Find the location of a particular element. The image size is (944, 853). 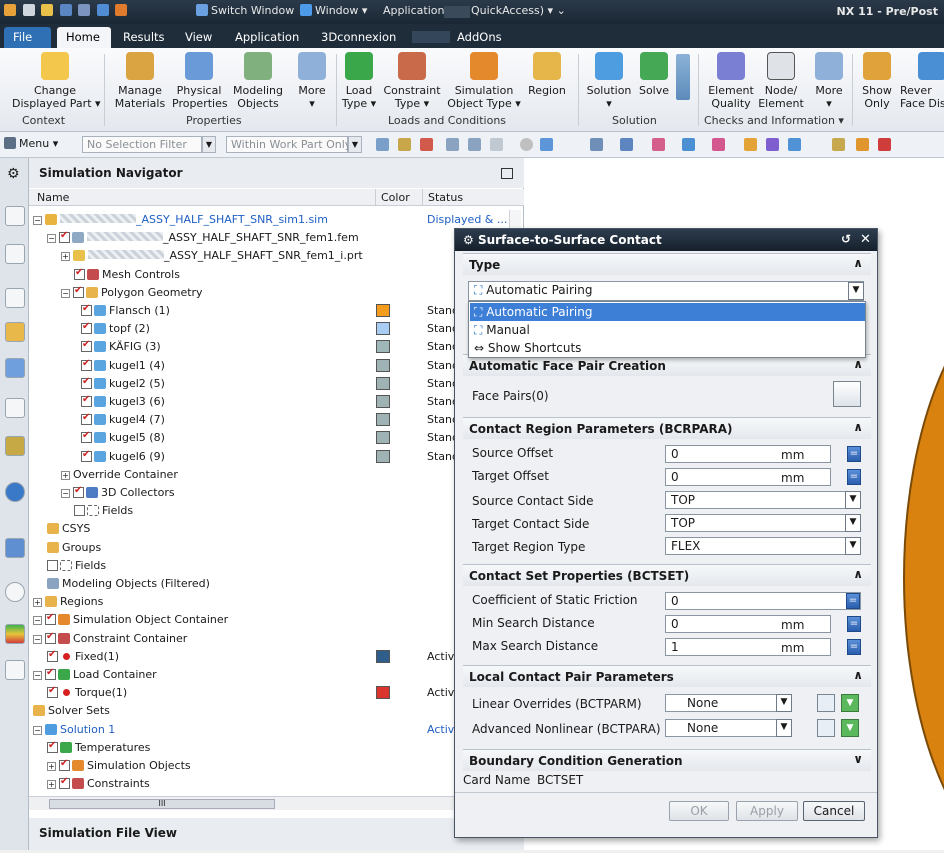

tree-node: kugel3 (6) is located at coordinates (123, 401).